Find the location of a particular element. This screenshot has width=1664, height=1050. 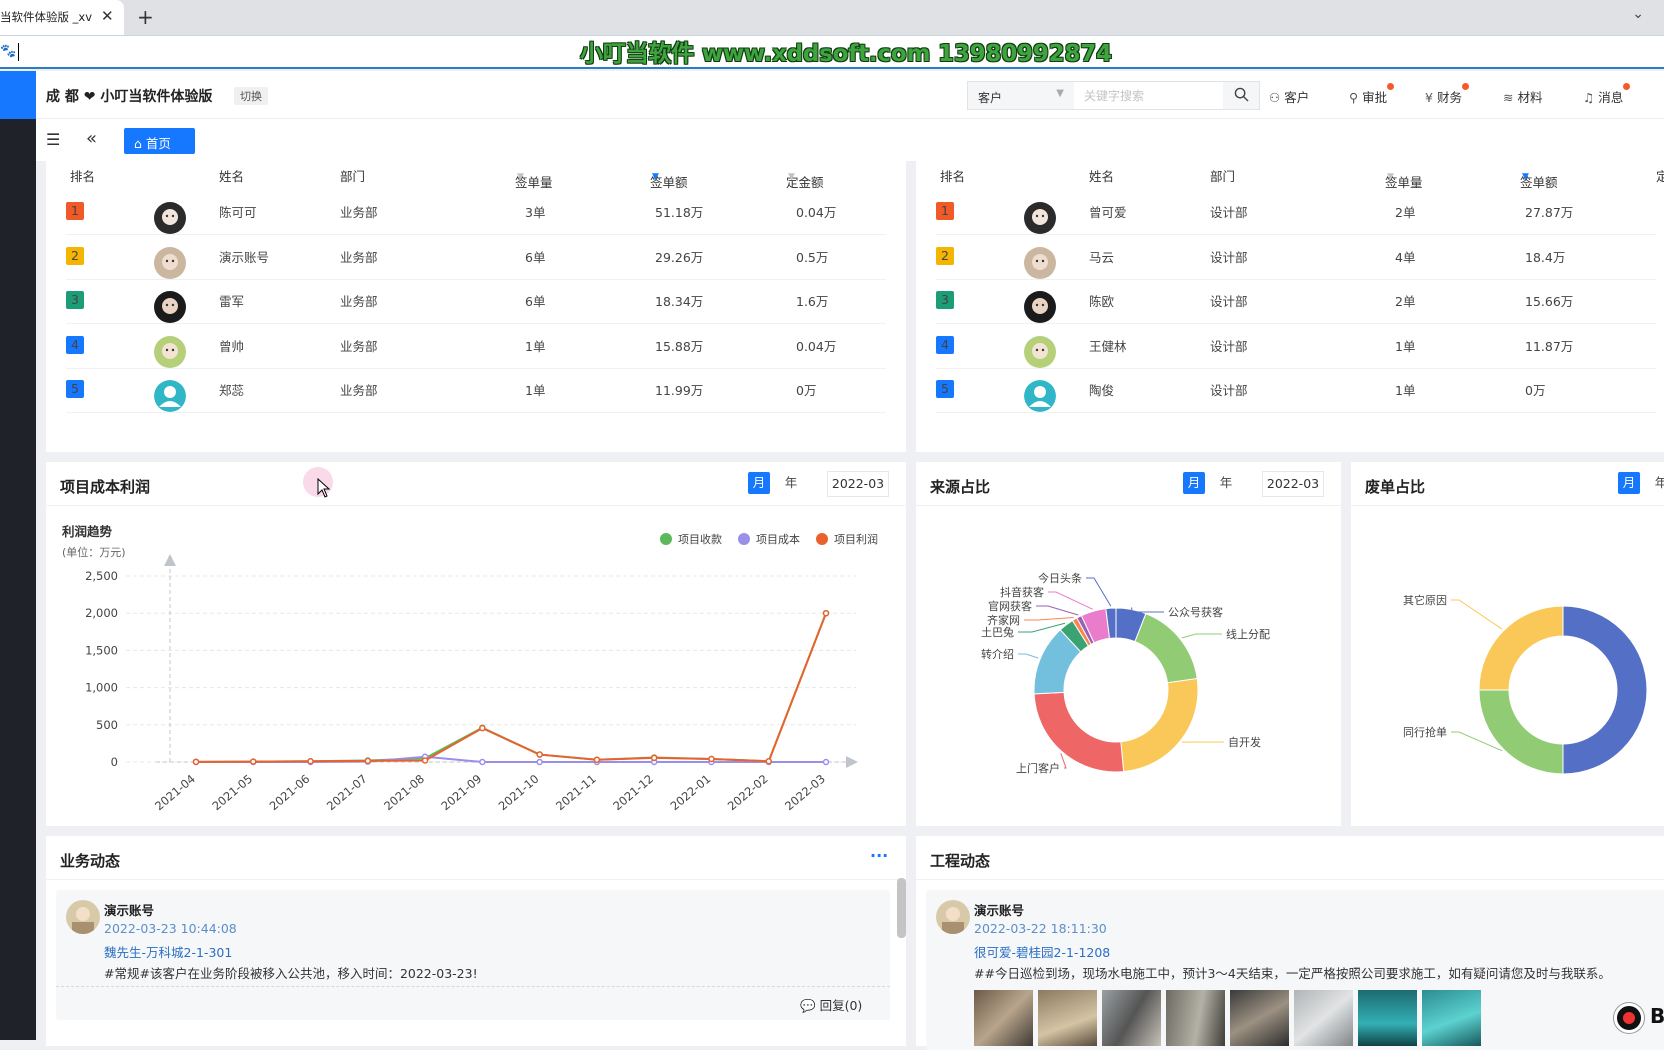

nav-message: ♫消息 is located at coordinates (1603, 96).